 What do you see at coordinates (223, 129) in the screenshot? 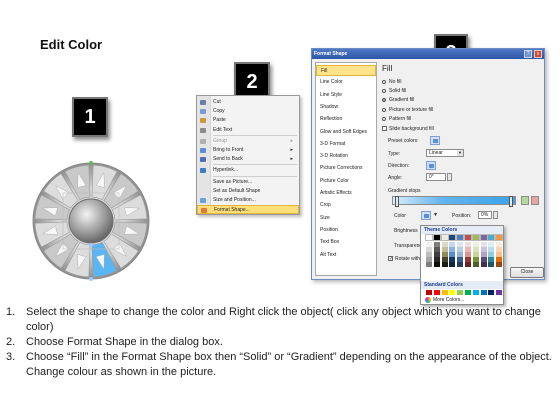
I see `menu-item-label: Edit Text` at bounding box center [223, 129].